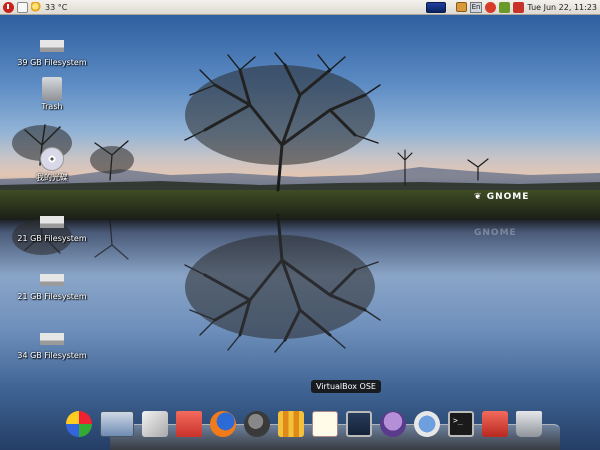 This screenshot has width=600, height=450. What do you see at coordinates (291, 424) in the screenshot?
I see `chart-icon` at bounding box center [291, 424].